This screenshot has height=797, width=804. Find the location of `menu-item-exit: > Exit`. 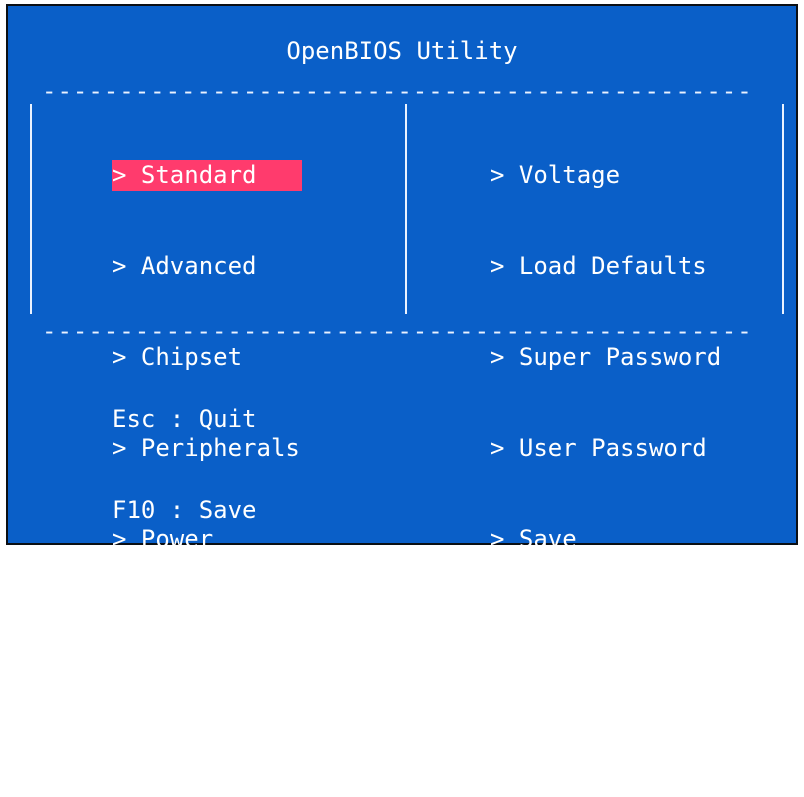

menu-item-exit: > Exit is located at coordinates (605, 630).